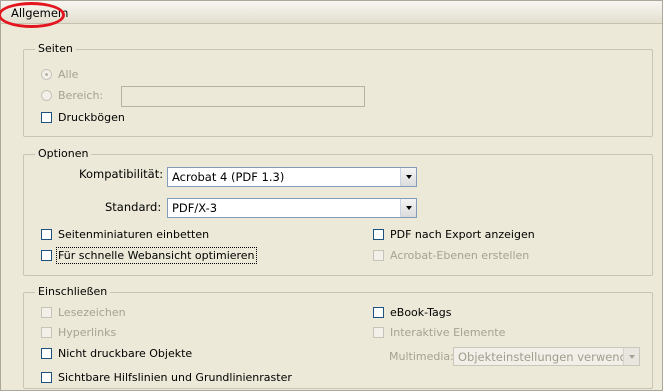  I want to click on einschliessen-legend: Einschließen, so click(73, 291).